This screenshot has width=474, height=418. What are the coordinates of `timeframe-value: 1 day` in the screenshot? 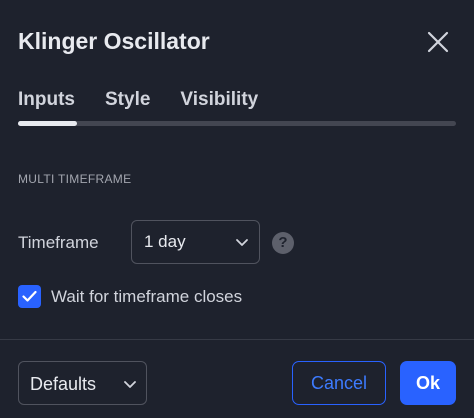 It's located at (165, 241).